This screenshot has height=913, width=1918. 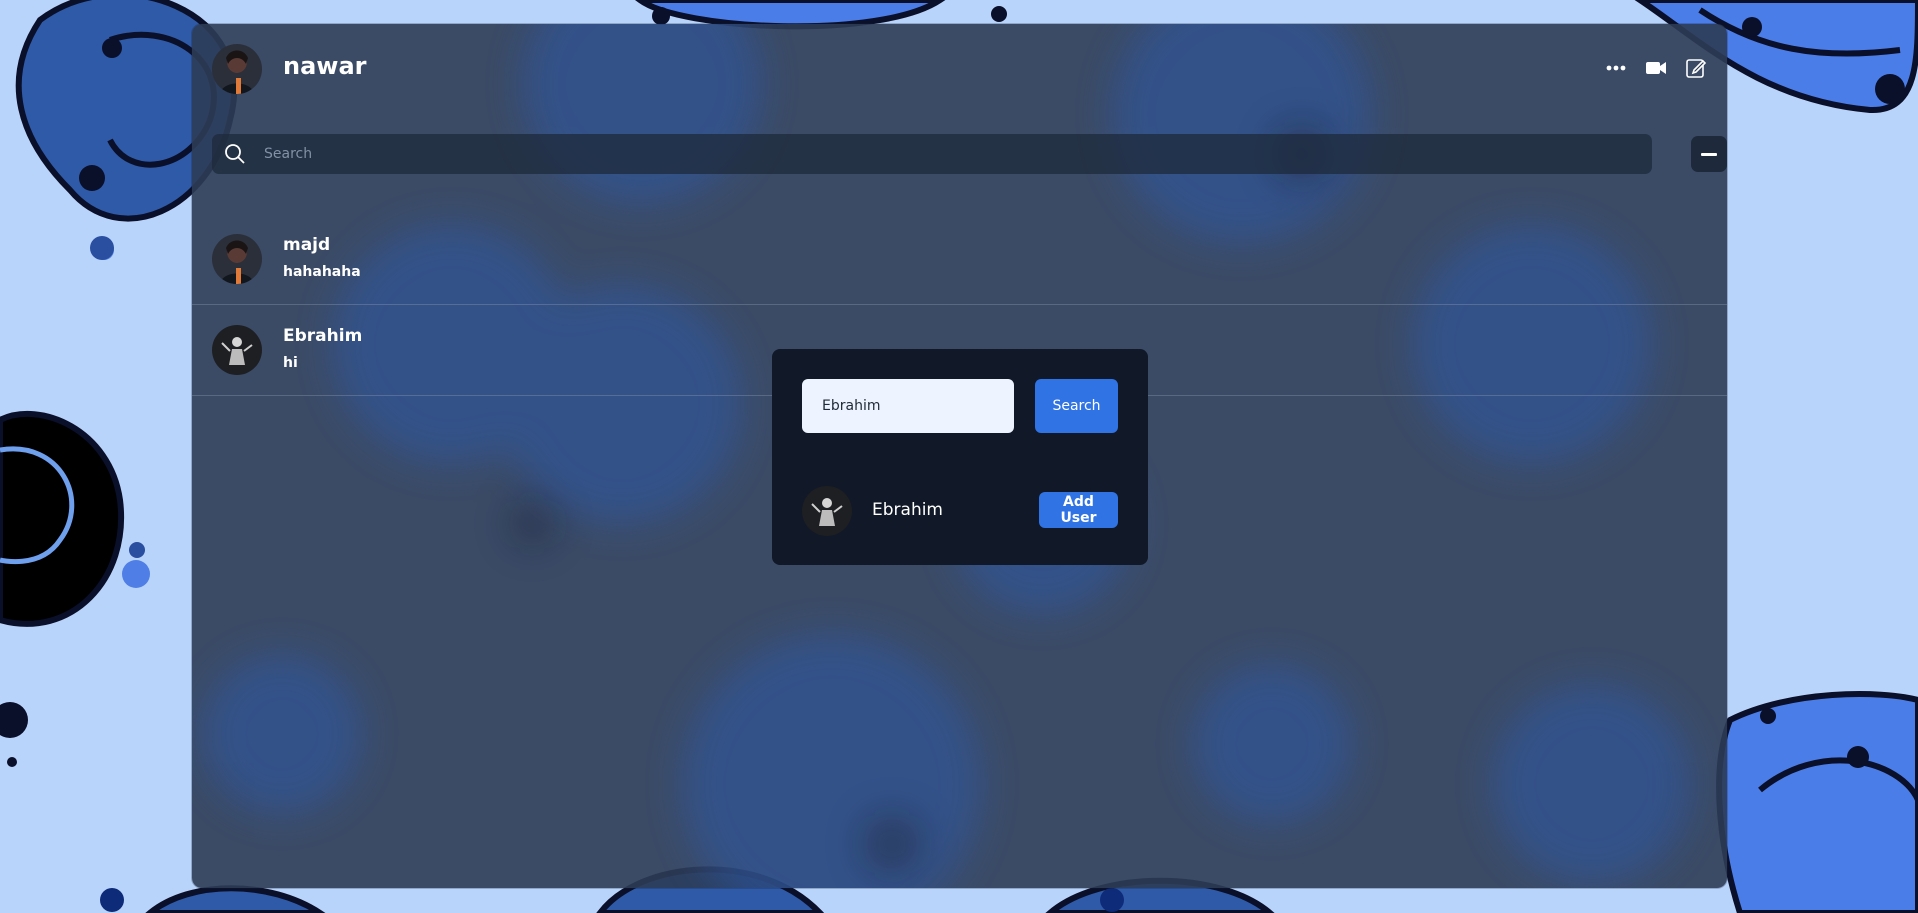 What do you see at coordinates (1696, 68) in the screenshot?
I see `edit-compose-icon` at bounding box center [1696, 68].